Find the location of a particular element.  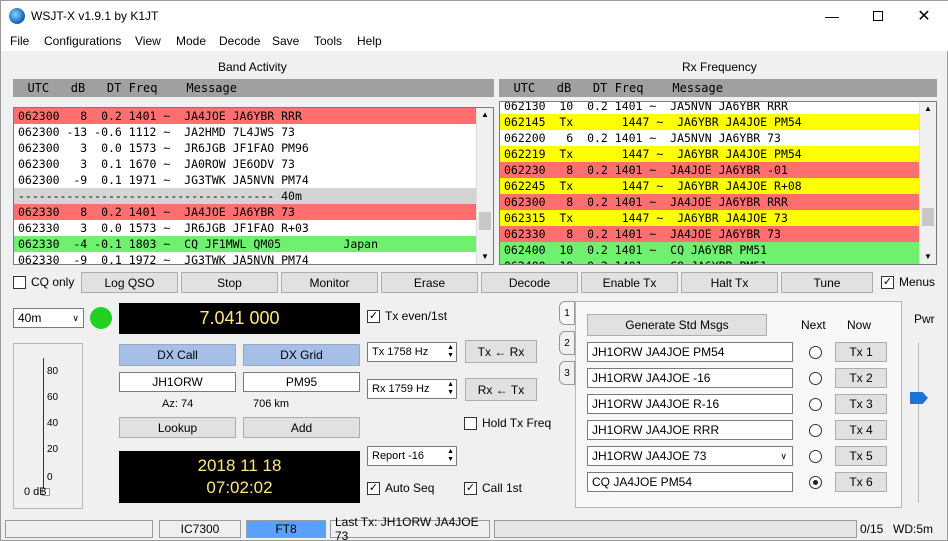

tx6-next-radio is located at coordinates (815, 482).